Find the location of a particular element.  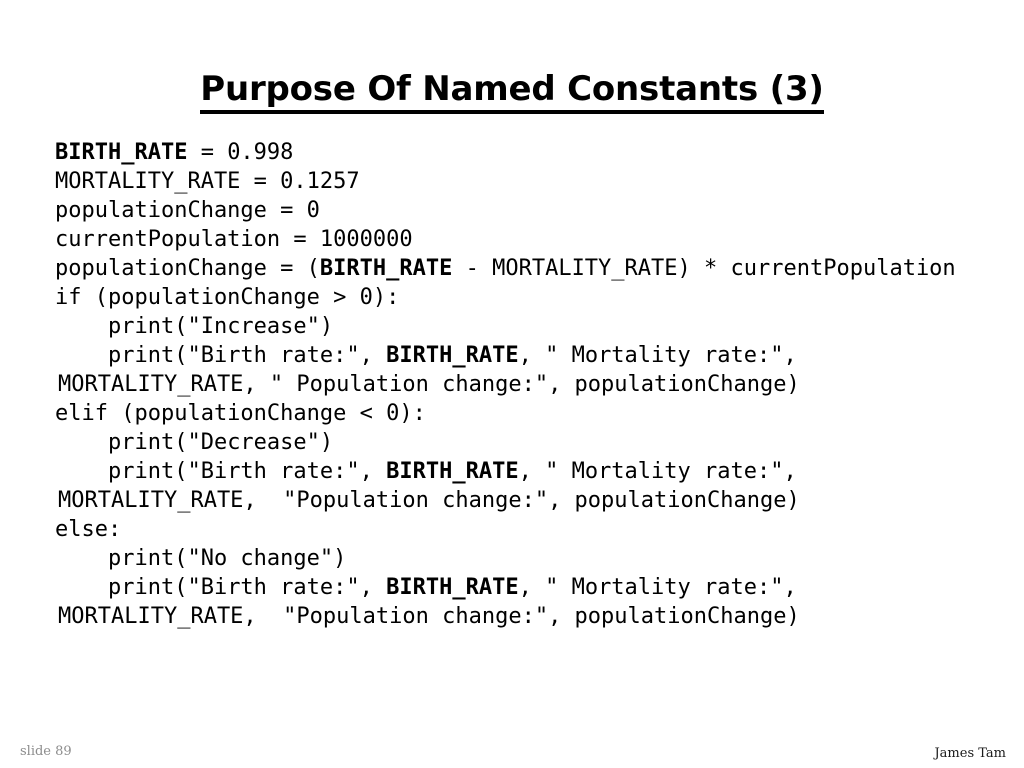

code-line: MORTALITY_RATE = 0.1257 is located at coordinates (207, 181).